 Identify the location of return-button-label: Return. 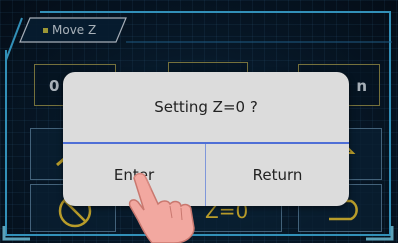
(277, 175).